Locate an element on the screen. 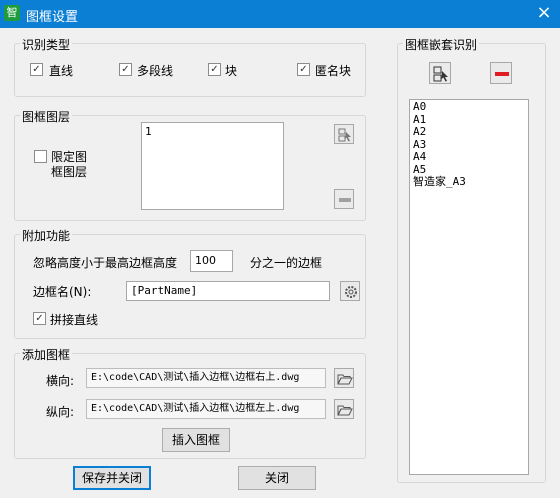  browse-vertical-button is located at coordinates (344, 409).